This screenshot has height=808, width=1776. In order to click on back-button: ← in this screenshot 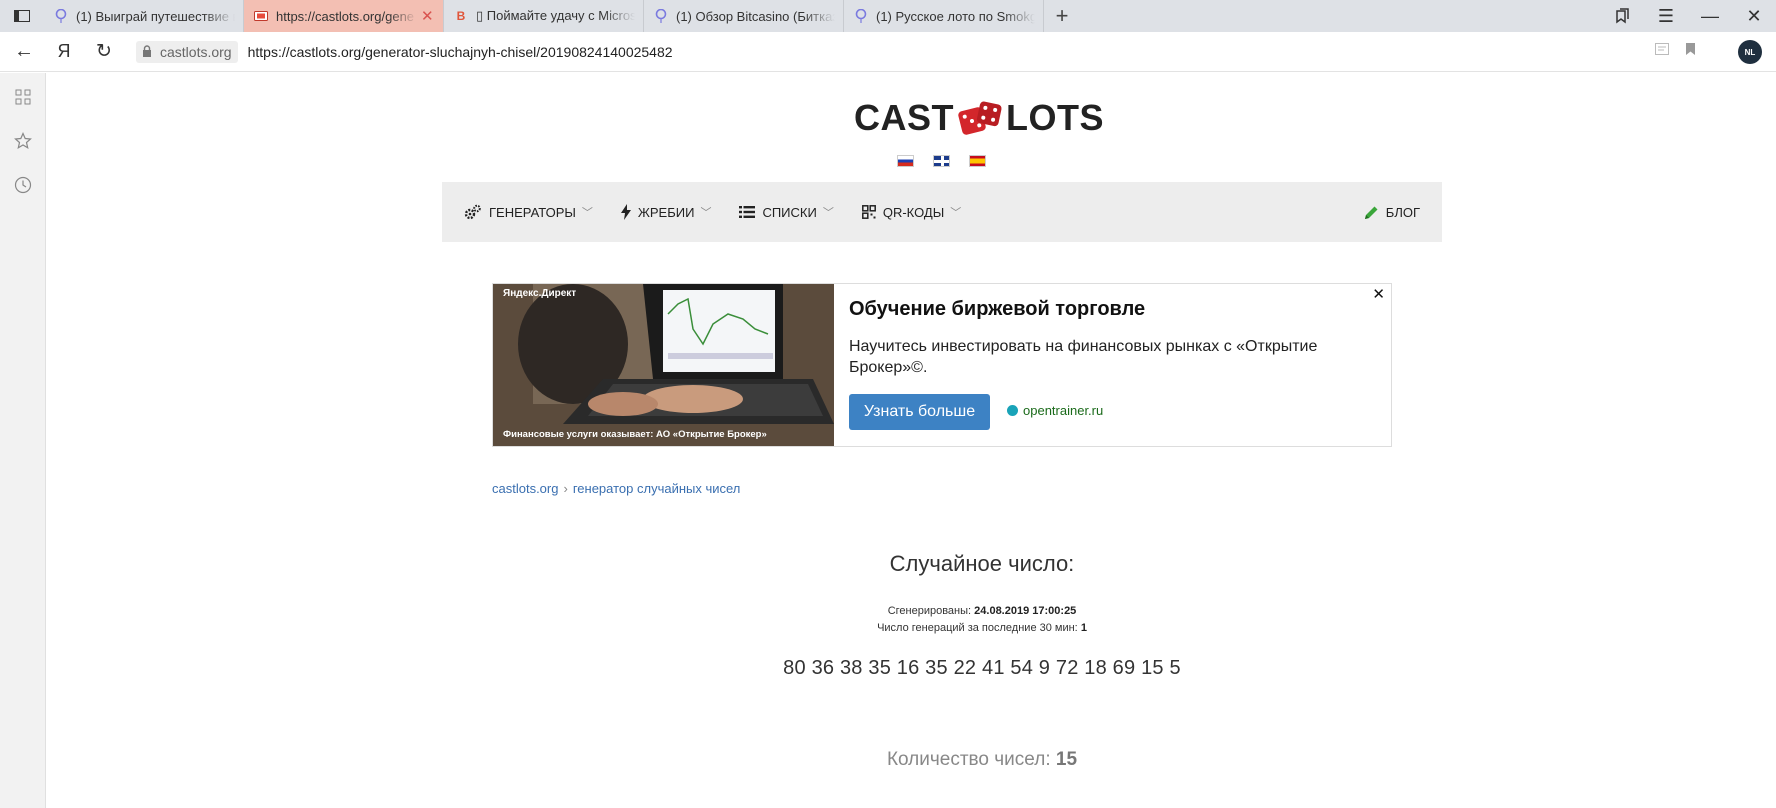, I will do `click(24, 52)`.